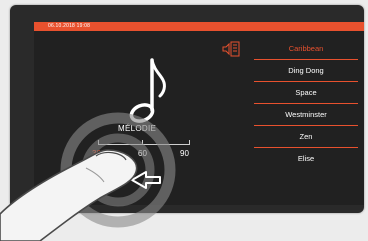  I want to click on volume-slider-track, so click(144, 144).